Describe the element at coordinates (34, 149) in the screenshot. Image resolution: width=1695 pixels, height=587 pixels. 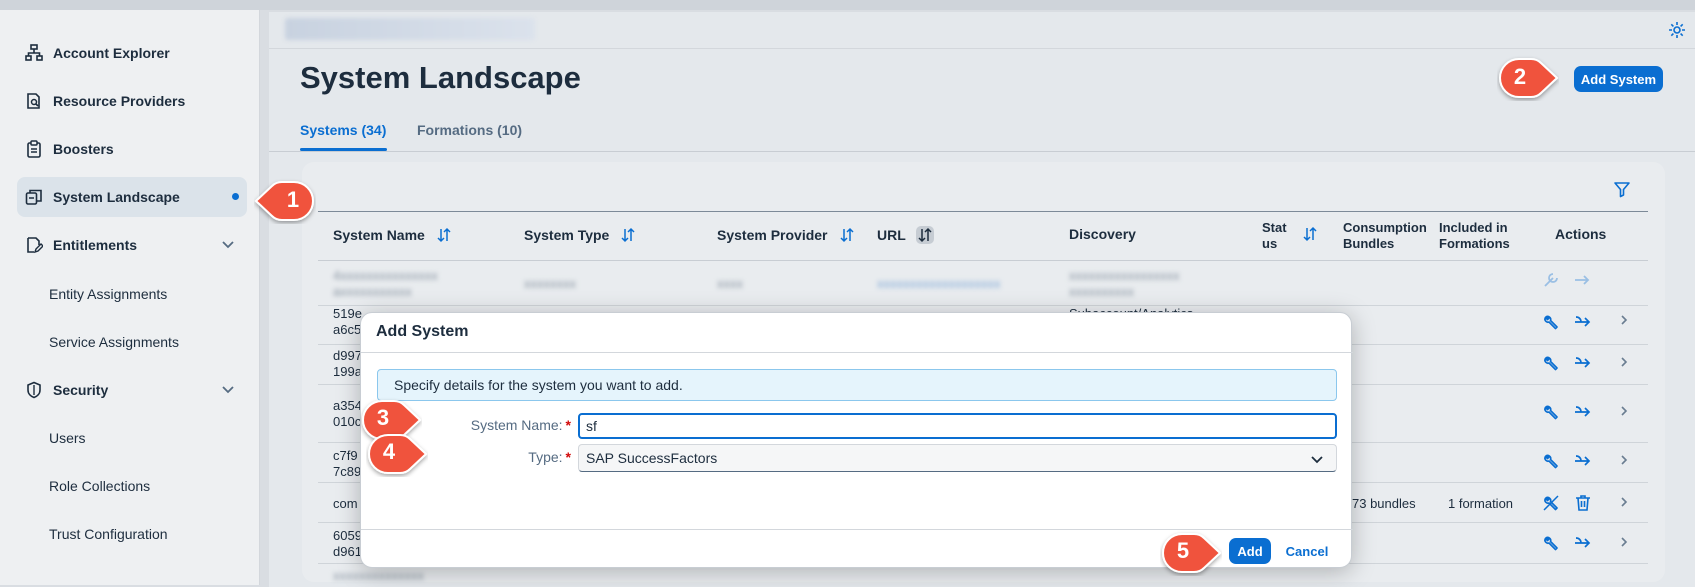
I see `clipboard-icon` at that location.